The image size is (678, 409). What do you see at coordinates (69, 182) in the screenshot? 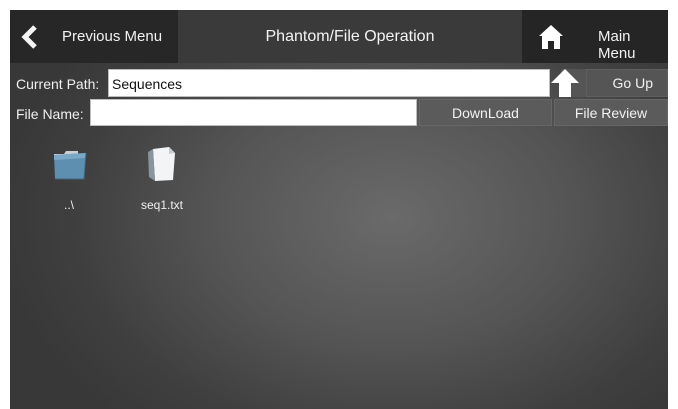
I see `file-item-parent-folder: ..\` at bounding box center [69, 182].